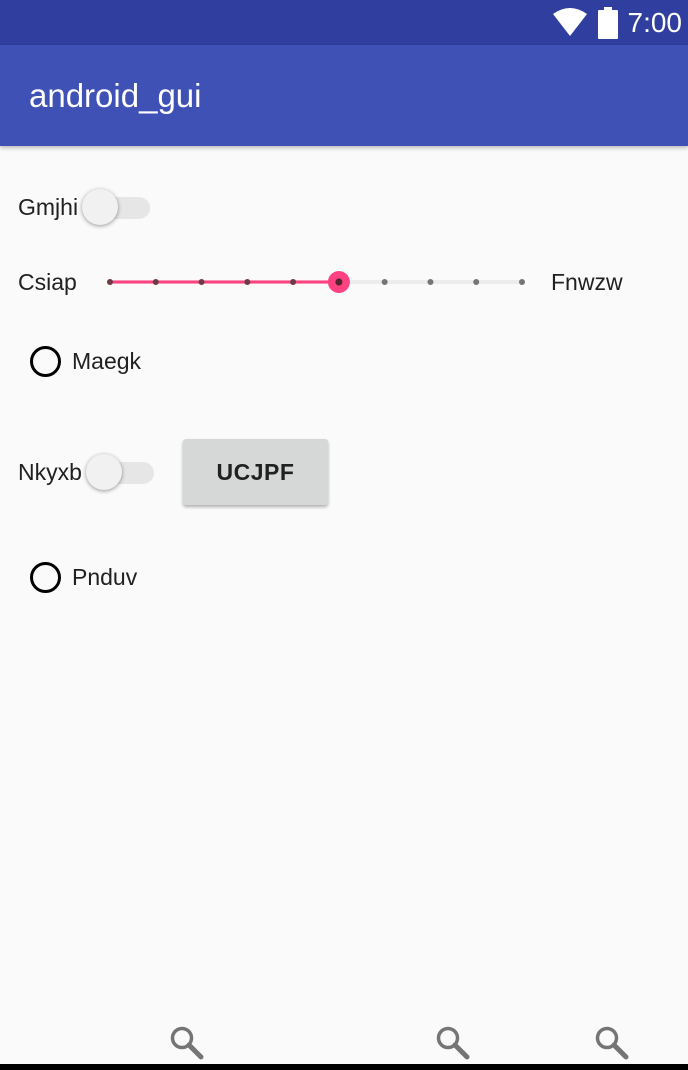  What do you see at coordinates (344, 22) in the screenshot?
I see `status-bar: 7:00` at bounding box center [344, 22].